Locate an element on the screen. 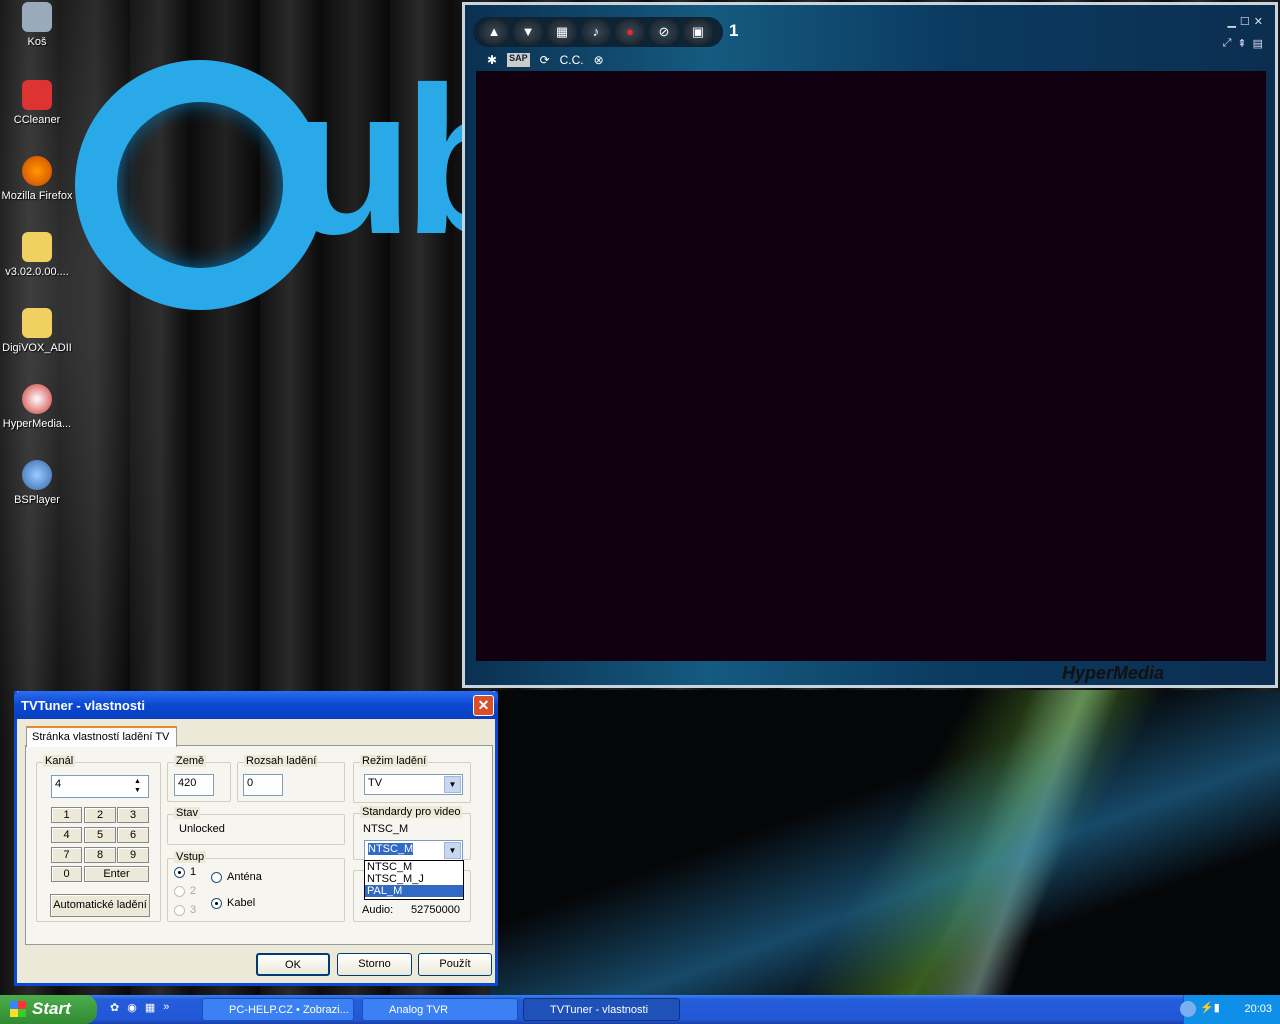 The image size is (1280, 1024). key-6: 6 is located at coordinates (133, 835).